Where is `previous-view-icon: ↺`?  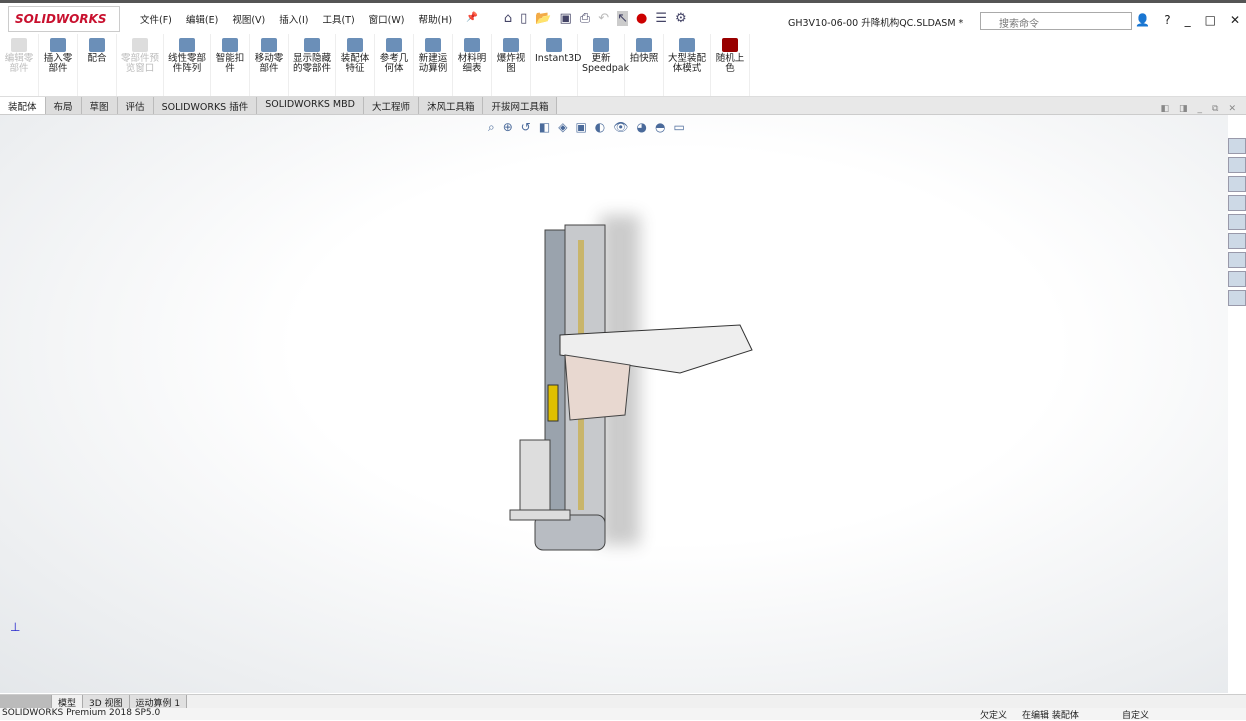 previous-view-icon: ↺ is located at coordinates (526, 127).